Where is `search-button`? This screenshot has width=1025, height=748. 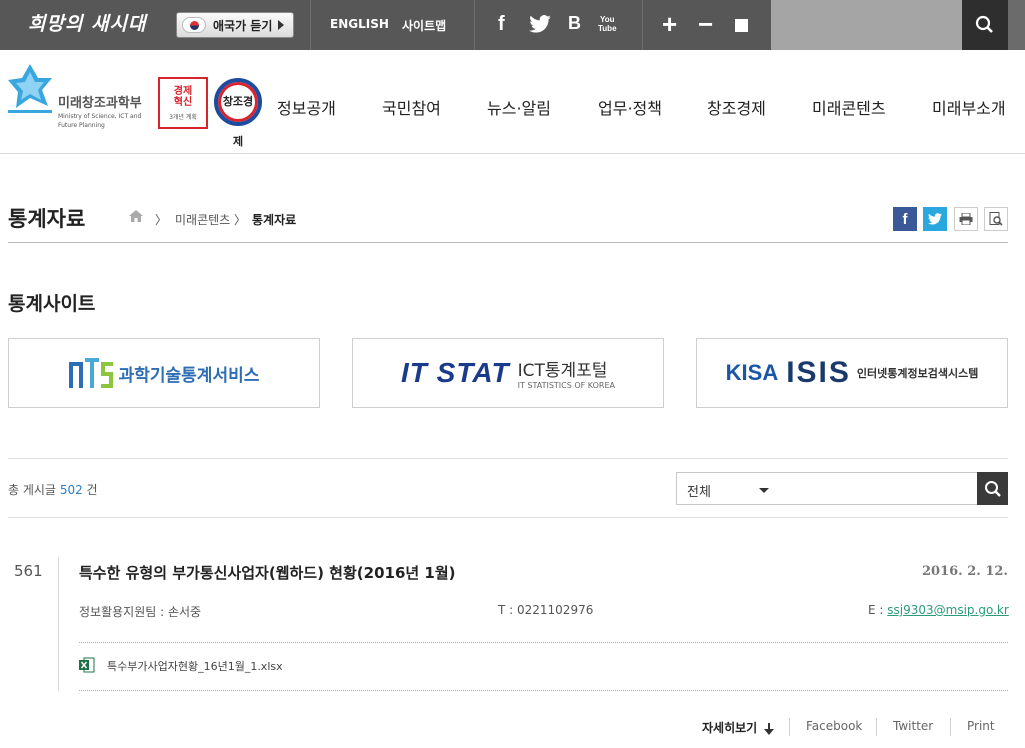 search-button is located at coordinates (985, 25).